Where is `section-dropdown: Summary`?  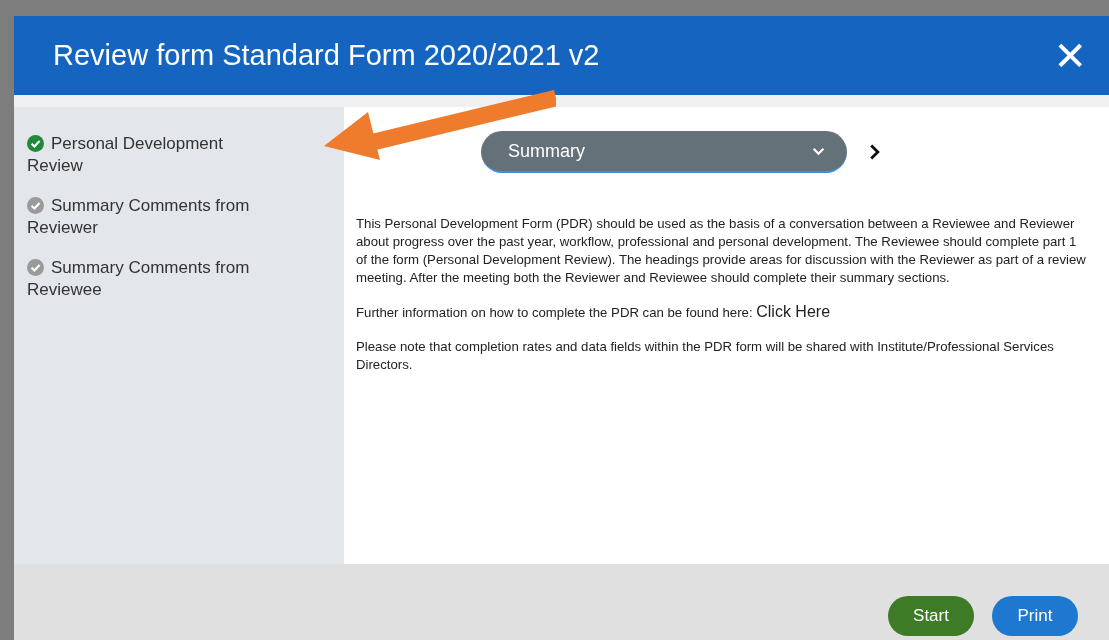 section-dropdown: Summary is located at coordinates (664, 152).